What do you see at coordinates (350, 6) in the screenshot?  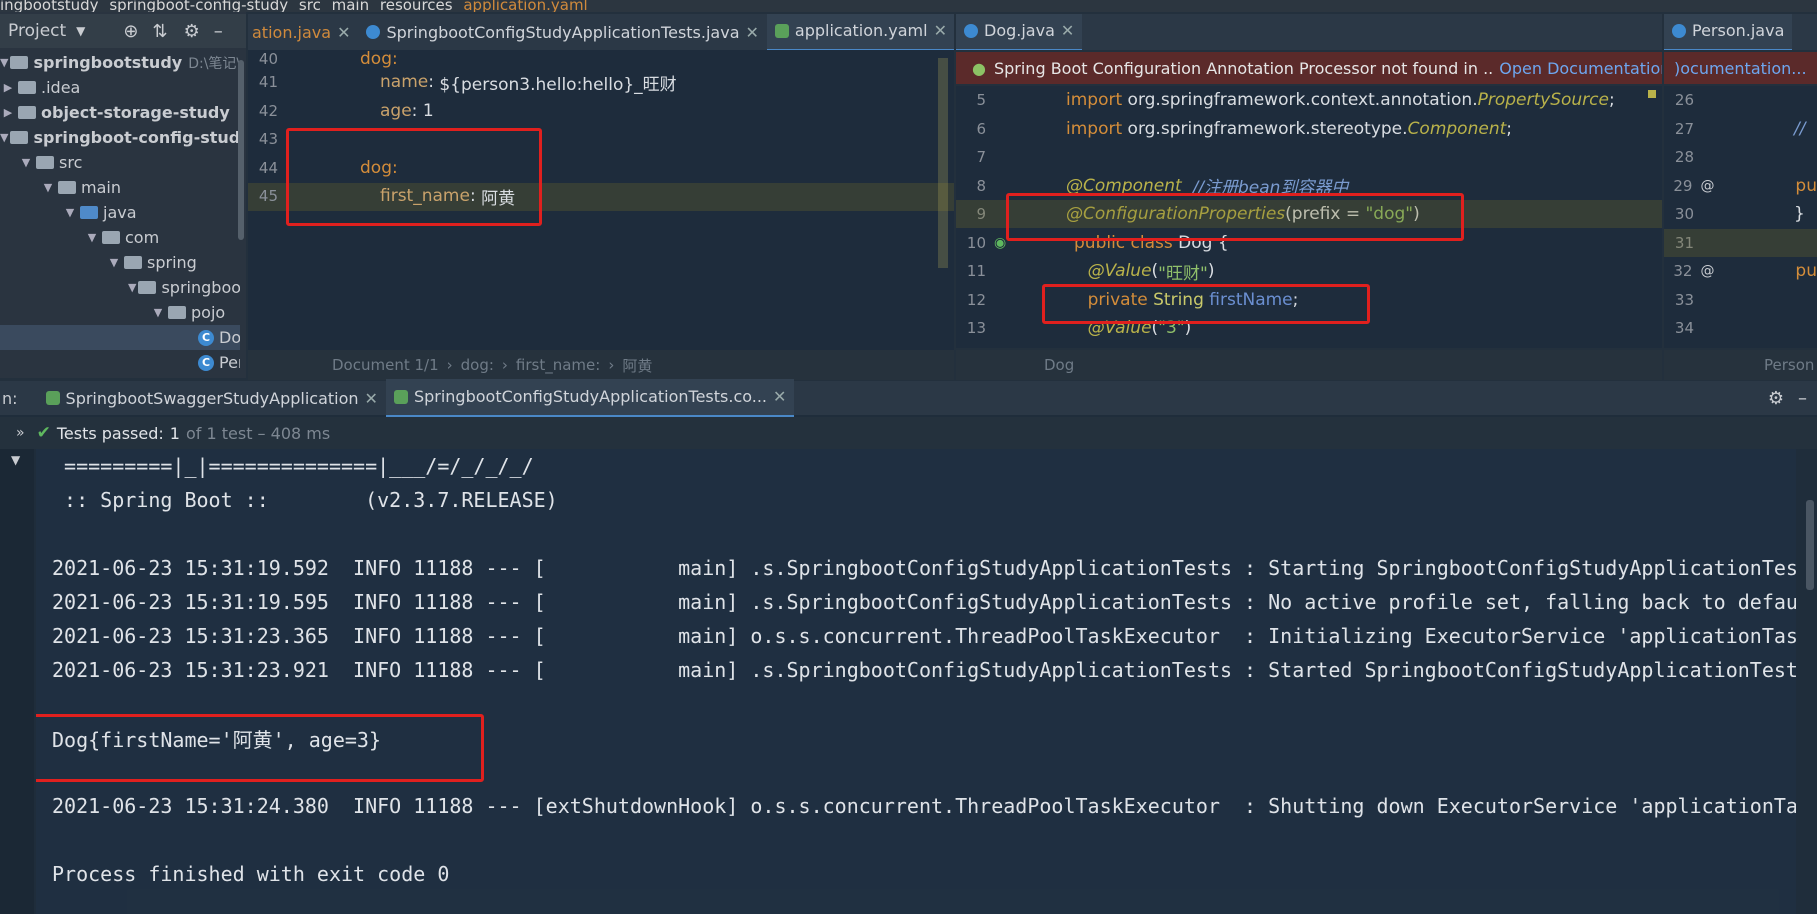 I see `breadcrumb-item: main` at bounding box center [350, 6].